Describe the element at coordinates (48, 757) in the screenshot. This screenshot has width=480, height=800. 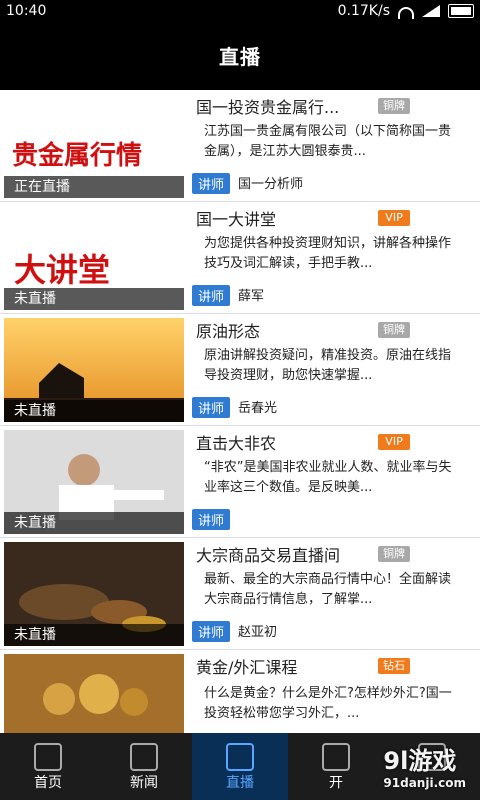
I see `home-icon` at that location.